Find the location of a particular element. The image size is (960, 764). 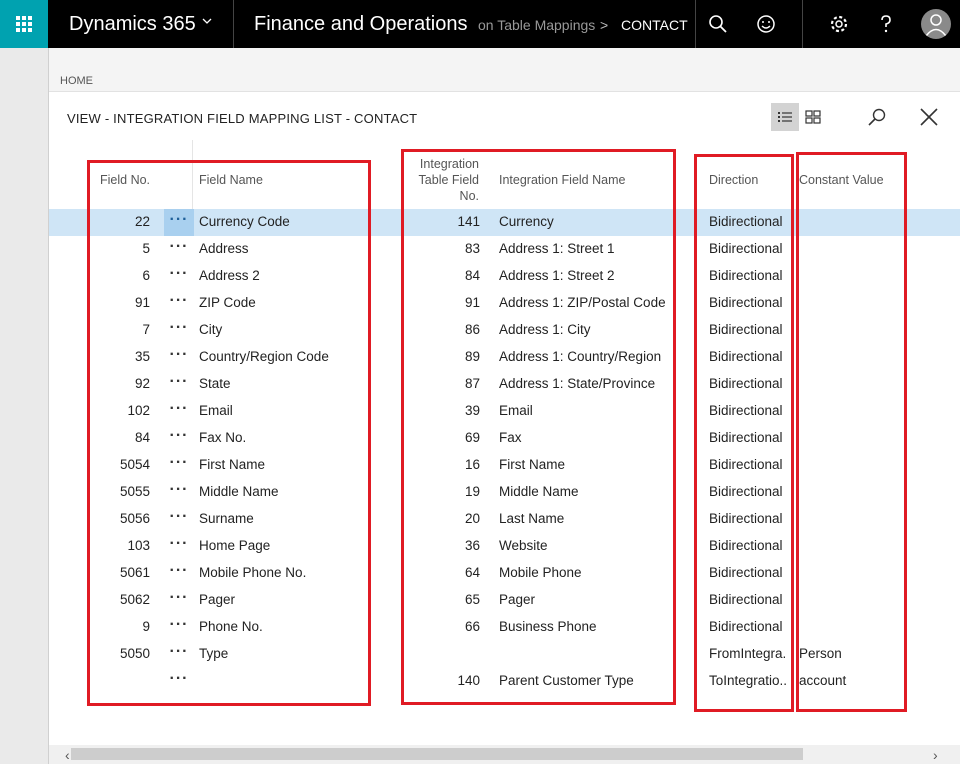

find-icon is located at coordinates (877, 117).